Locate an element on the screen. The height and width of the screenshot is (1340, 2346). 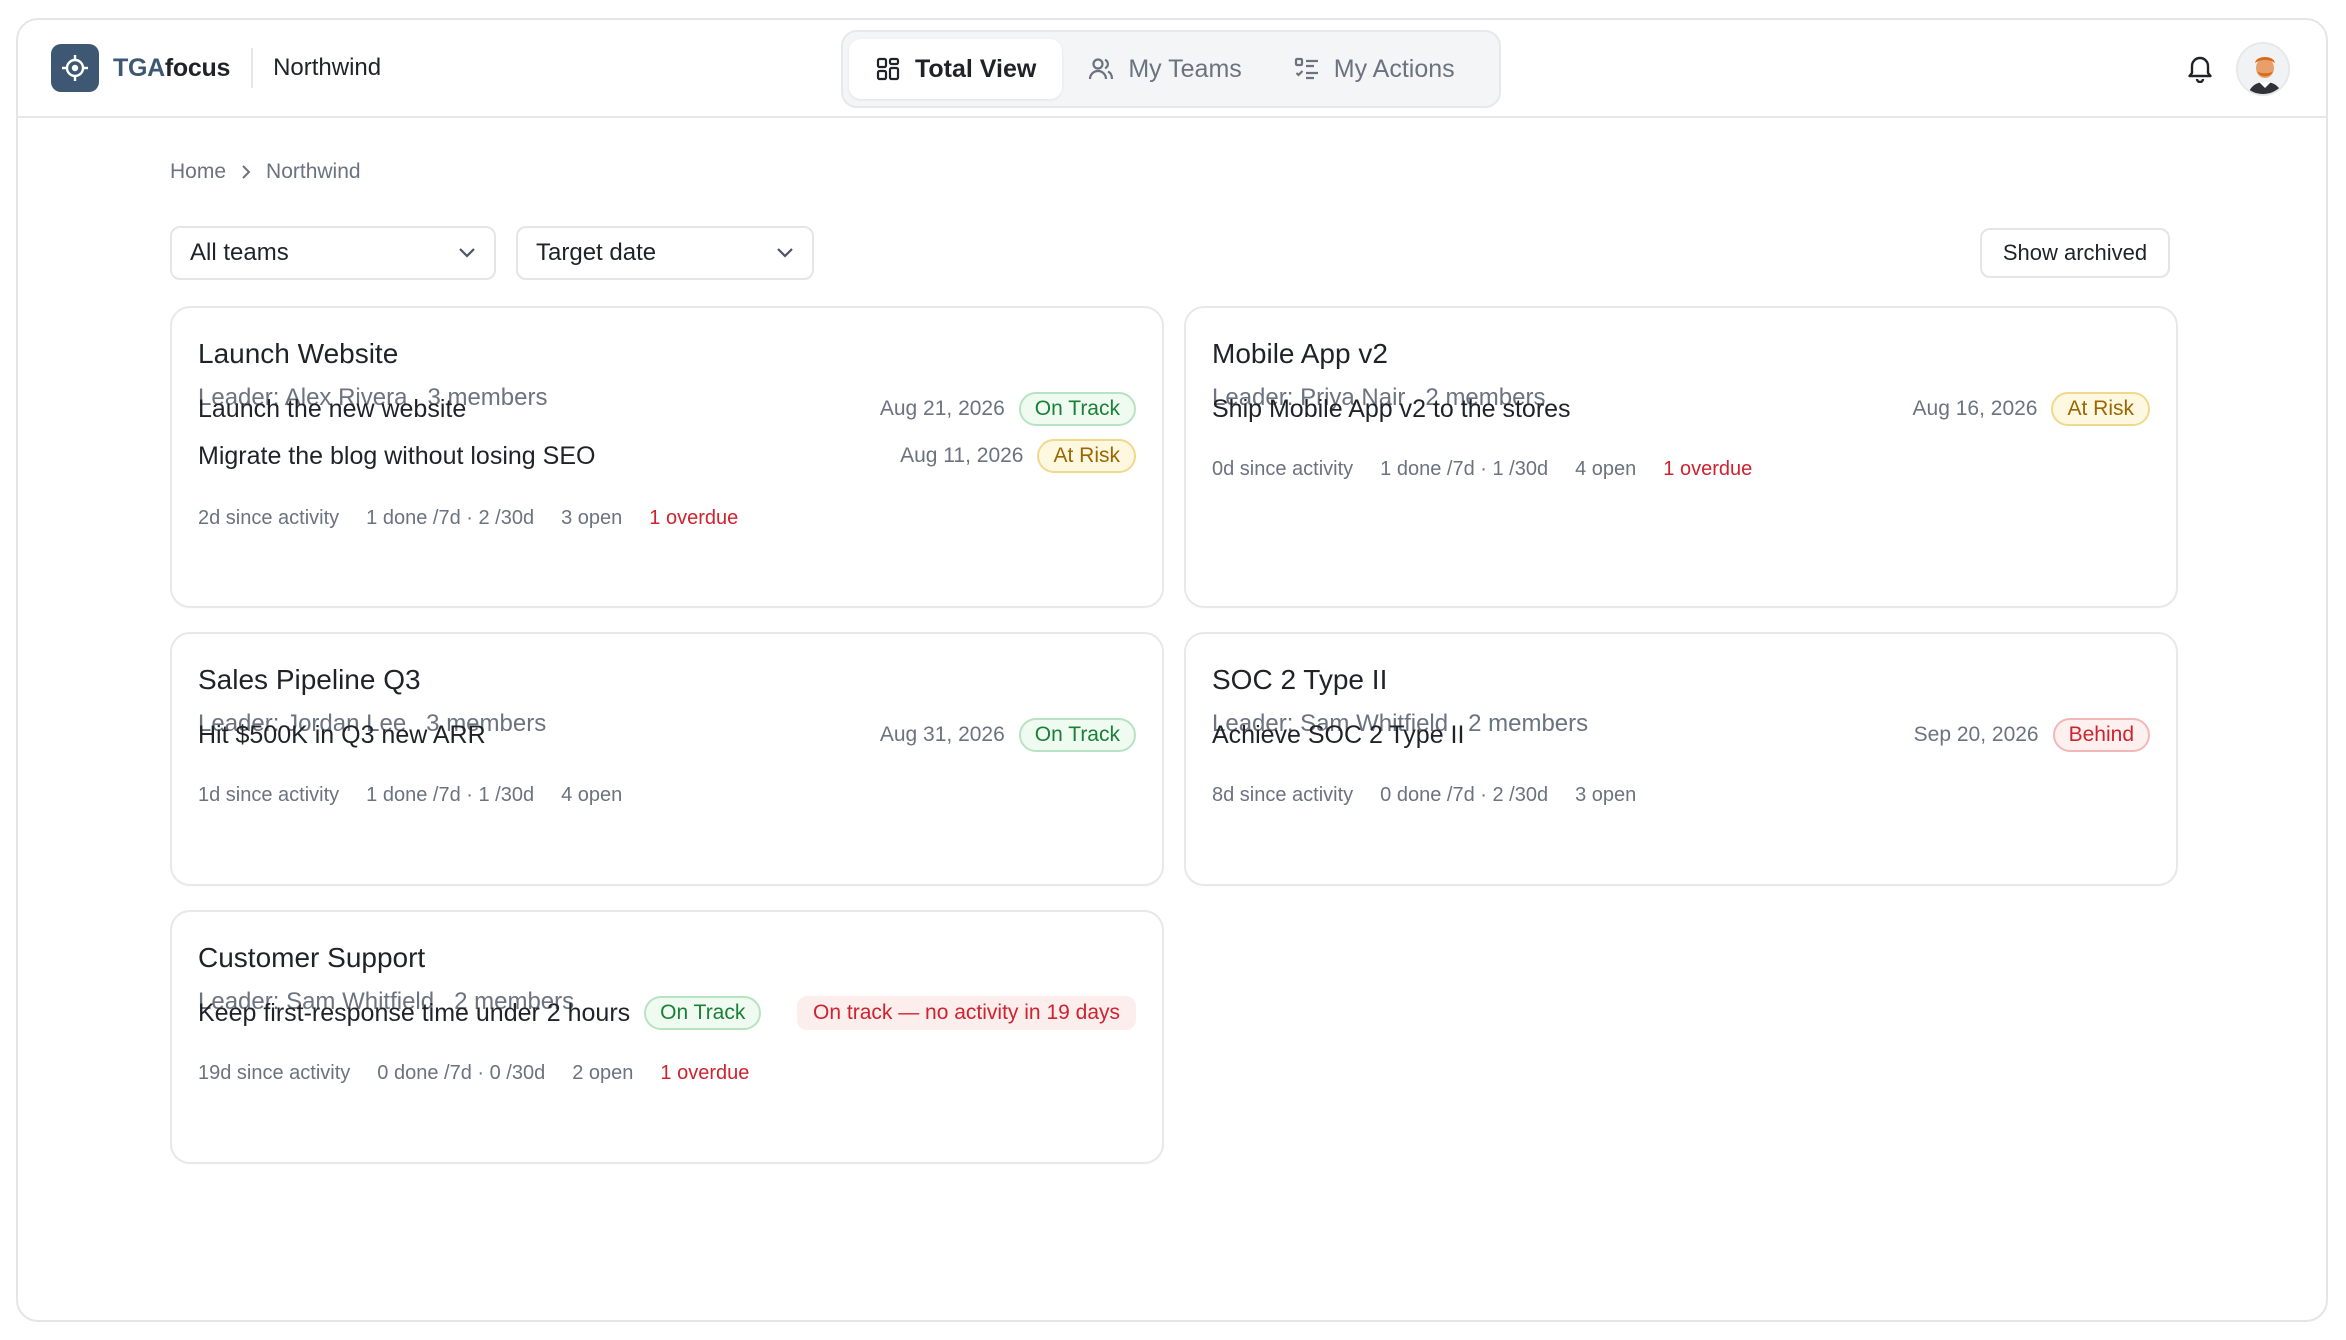
sort-select: Target date is located at coordinates (665, 253).